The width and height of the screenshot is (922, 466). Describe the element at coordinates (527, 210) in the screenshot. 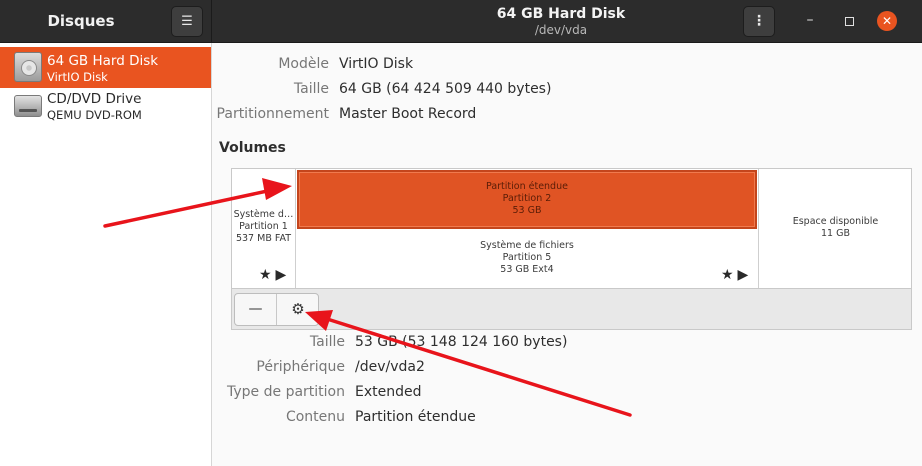

I see `volume-size: 53 GB` at that location.